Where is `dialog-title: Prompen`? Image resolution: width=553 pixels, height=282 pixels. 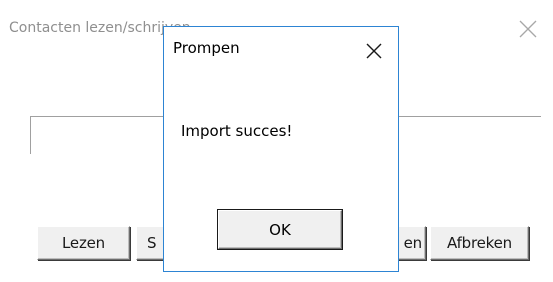 dialog-title: Prompen is located at coordinates (206, 48).